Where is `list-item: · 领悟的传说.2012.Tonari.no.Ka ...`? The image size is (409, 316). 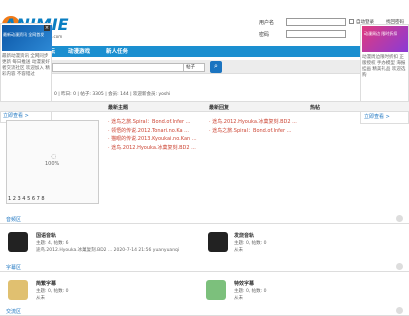 list-item: · 领悟的传说.2012.Tonari.no.Ka ... is located at coordinates (158, 131).